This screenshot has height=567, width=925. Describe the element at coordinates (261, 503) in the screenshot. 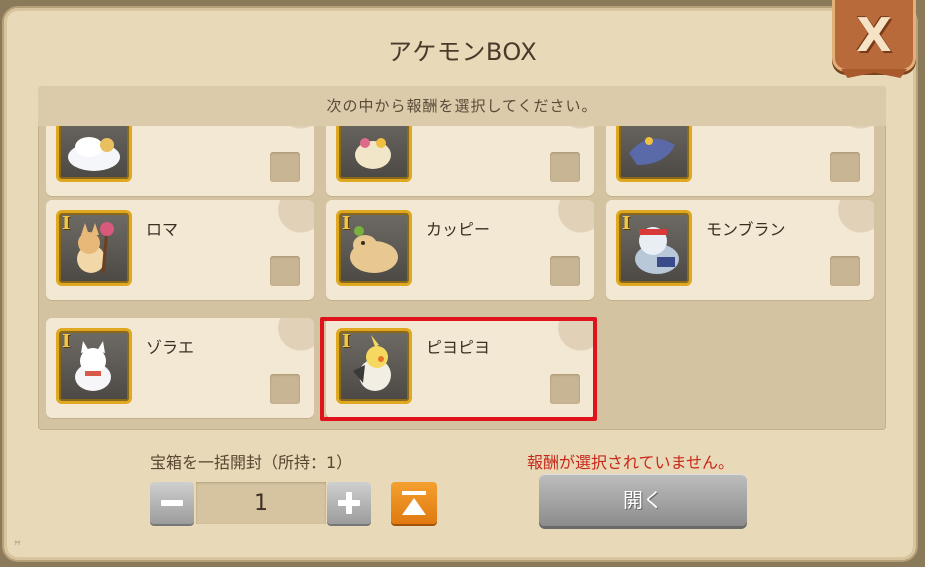

I see `quantity-field: 1` at that location.